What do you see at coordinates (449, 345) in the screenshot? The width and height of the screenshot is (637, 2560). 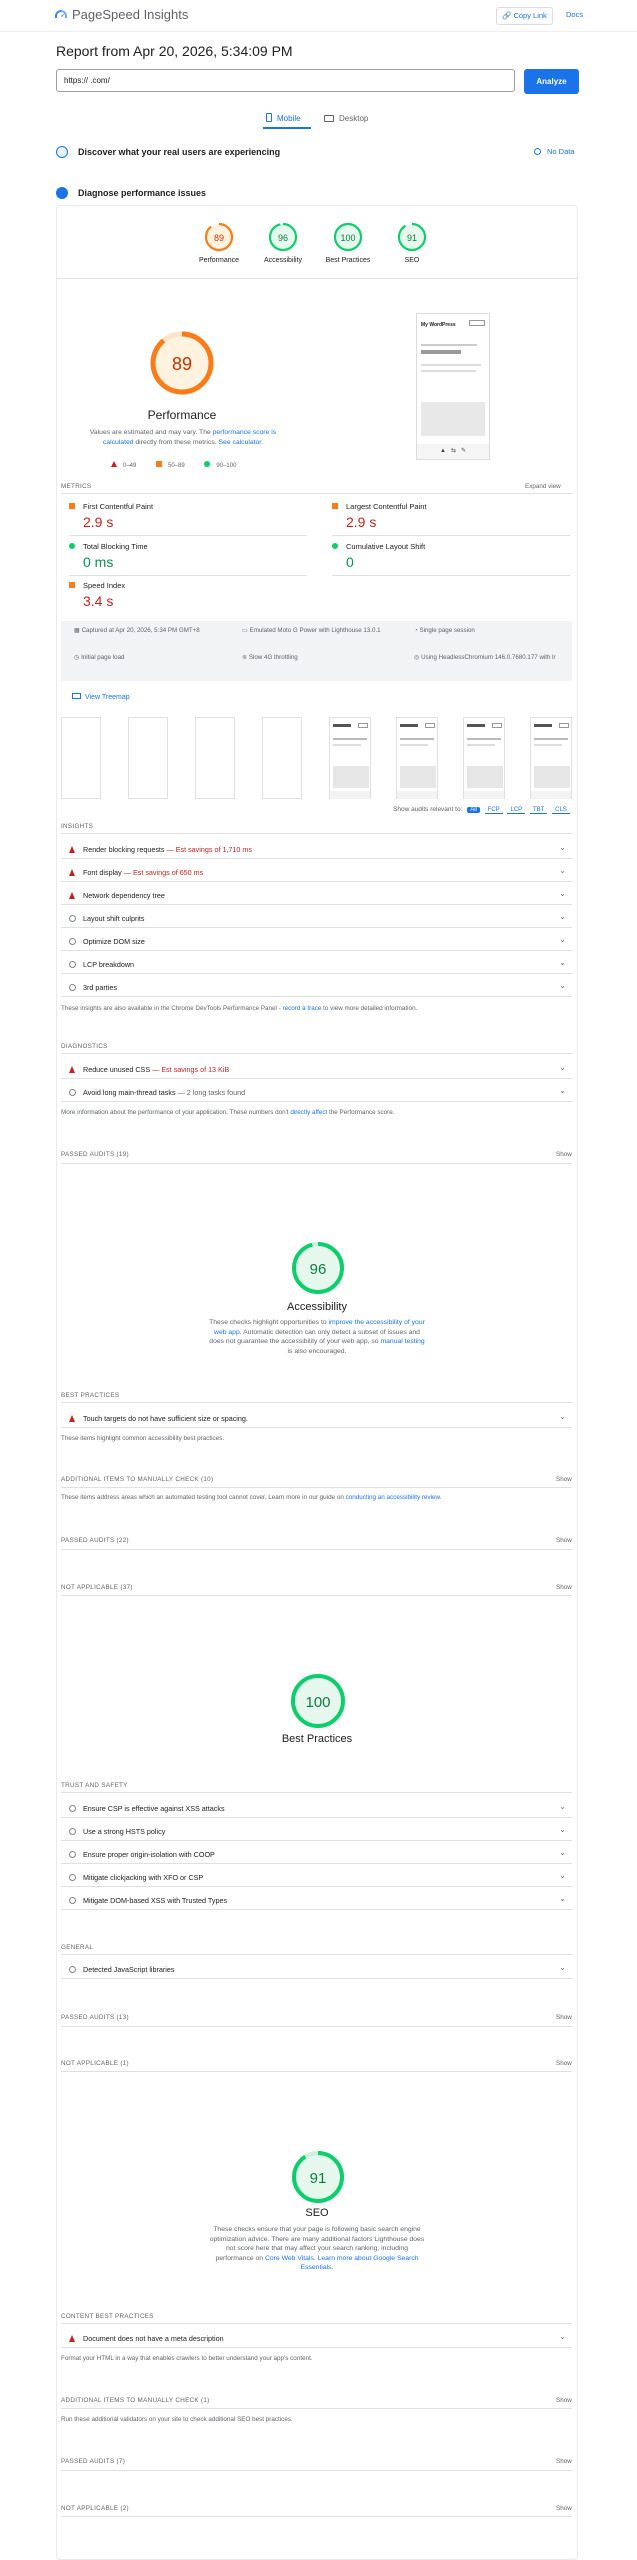 I see `screenshot-line` at bounding box center [449, 345].